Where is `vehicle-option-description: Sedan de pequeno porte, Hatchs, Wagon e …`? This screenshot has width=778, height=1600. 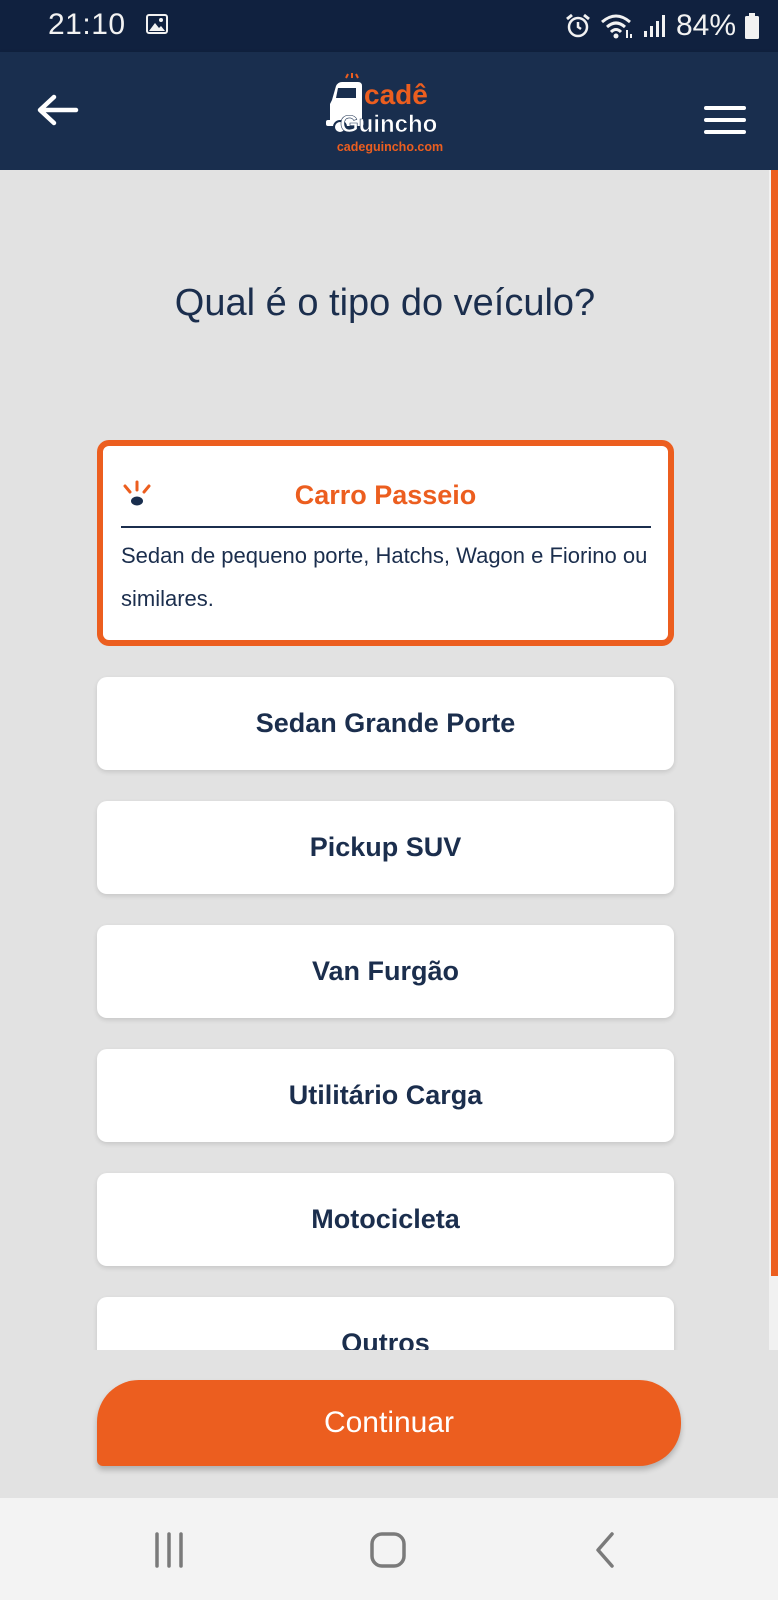
vehicle-option-description: Sedan de pequeno porte, Hatchs, Wagon e … is located at coordinates (384, 577).